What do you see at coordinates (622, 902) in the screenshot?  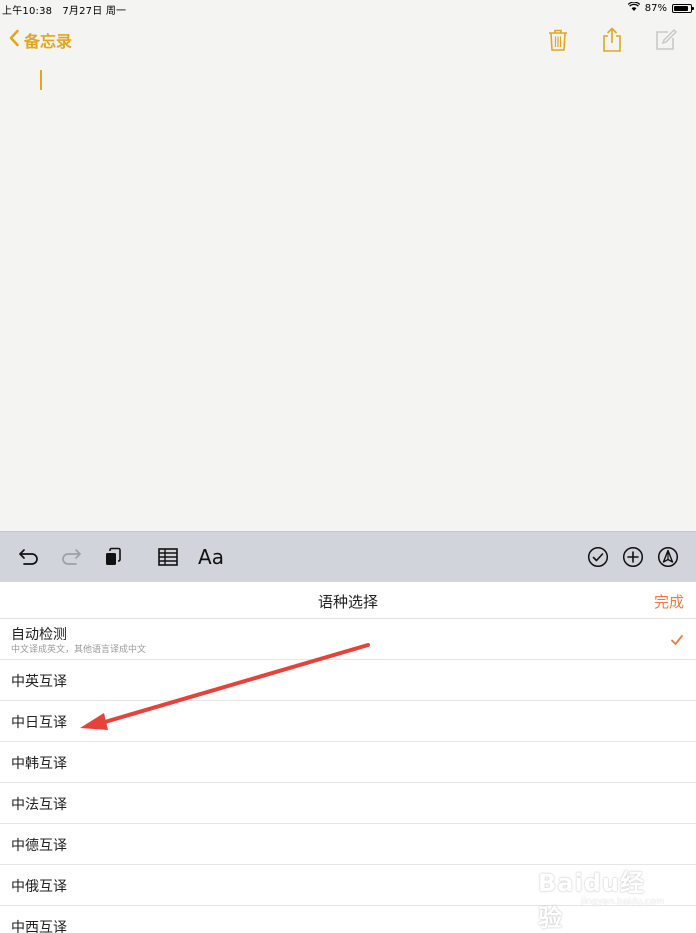 I see `watermark-url: jingyan.baidu.com` at bounding box center [622, 902].